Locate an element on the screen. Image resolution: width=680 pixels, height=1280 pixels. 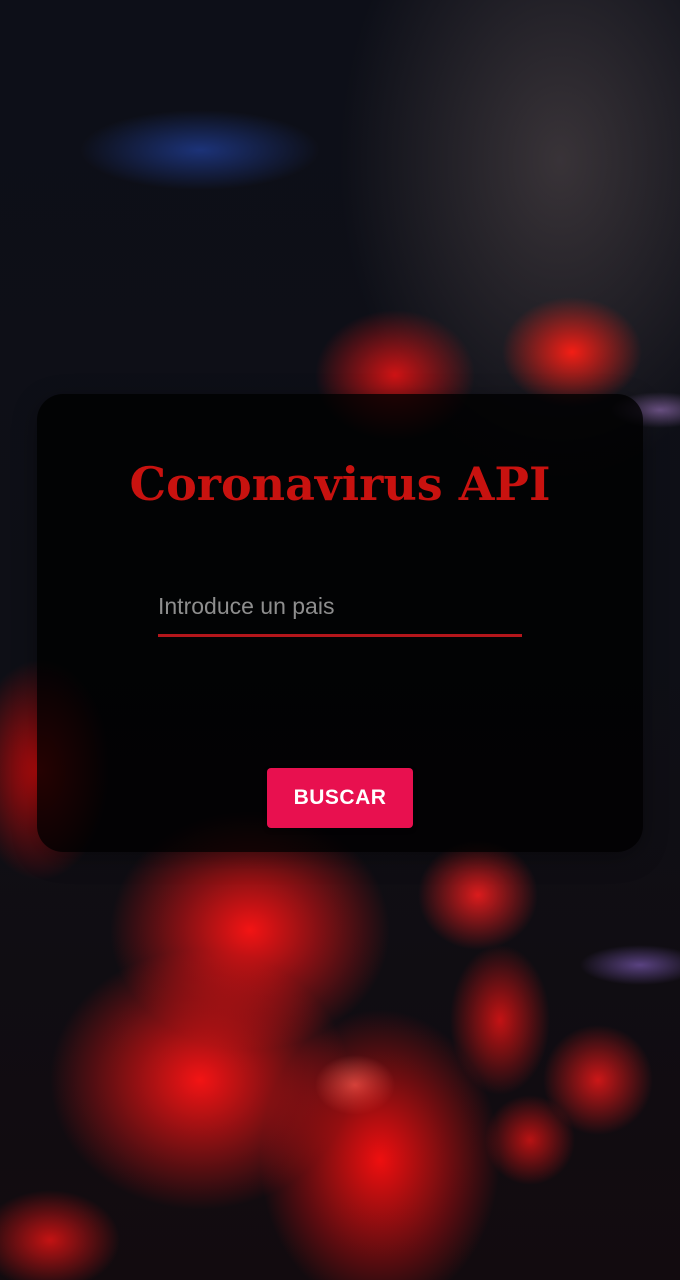
search-button: BUSCAR is located at coordinates (340, 798).